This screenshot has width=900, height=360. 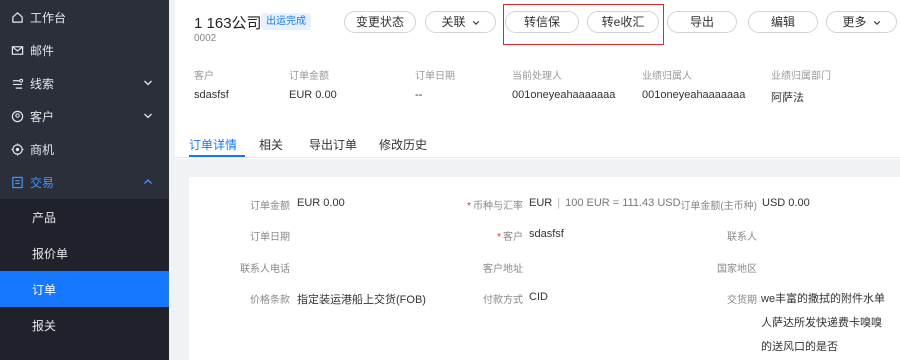 What do you see at coordinates (718, 206) in the screenshot?
I see `field-label-order-amount-main: 订单金额(主币种)` at bounding box center [718, 206].